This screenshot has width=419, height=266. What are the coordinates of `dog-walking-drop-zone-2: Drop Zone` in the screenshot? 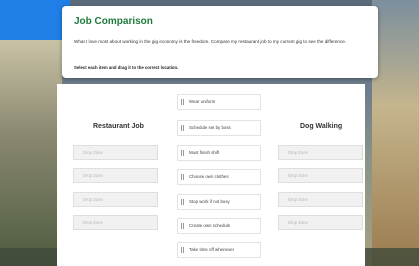 It's located at (320, 175).